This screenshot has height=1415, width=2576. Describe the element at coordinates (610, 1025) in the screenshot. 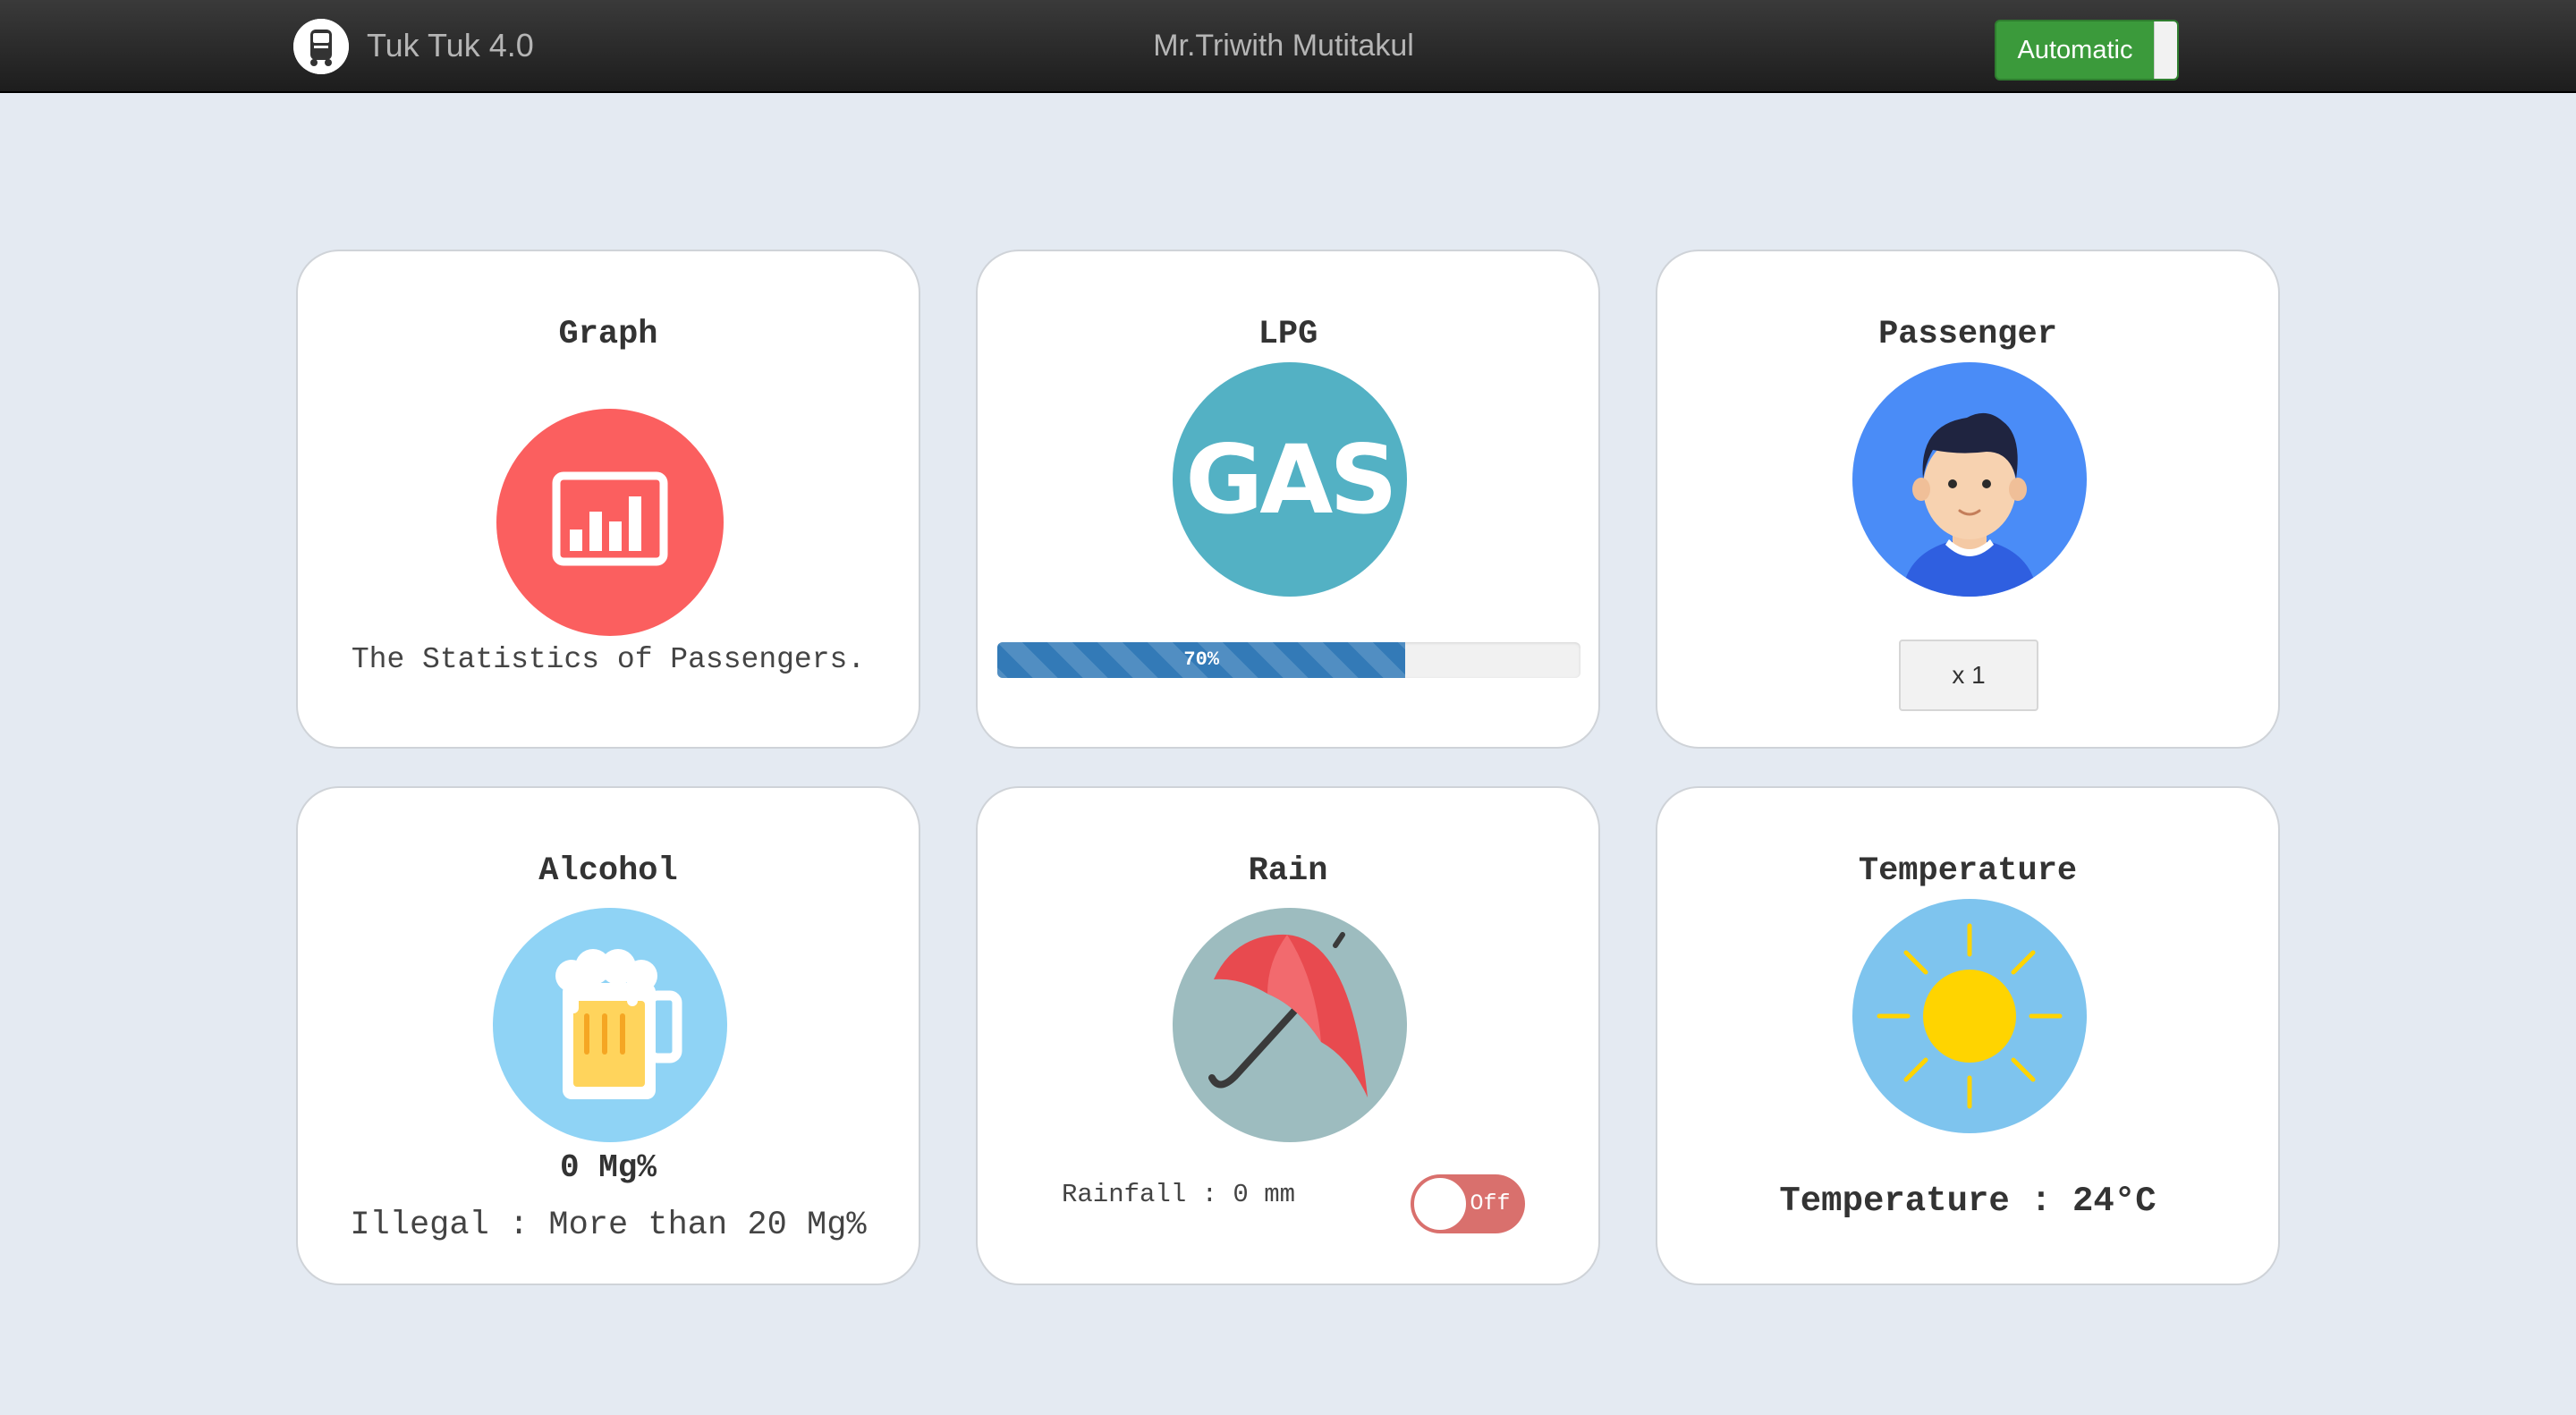

I see `beer-mug-icon` at that location.